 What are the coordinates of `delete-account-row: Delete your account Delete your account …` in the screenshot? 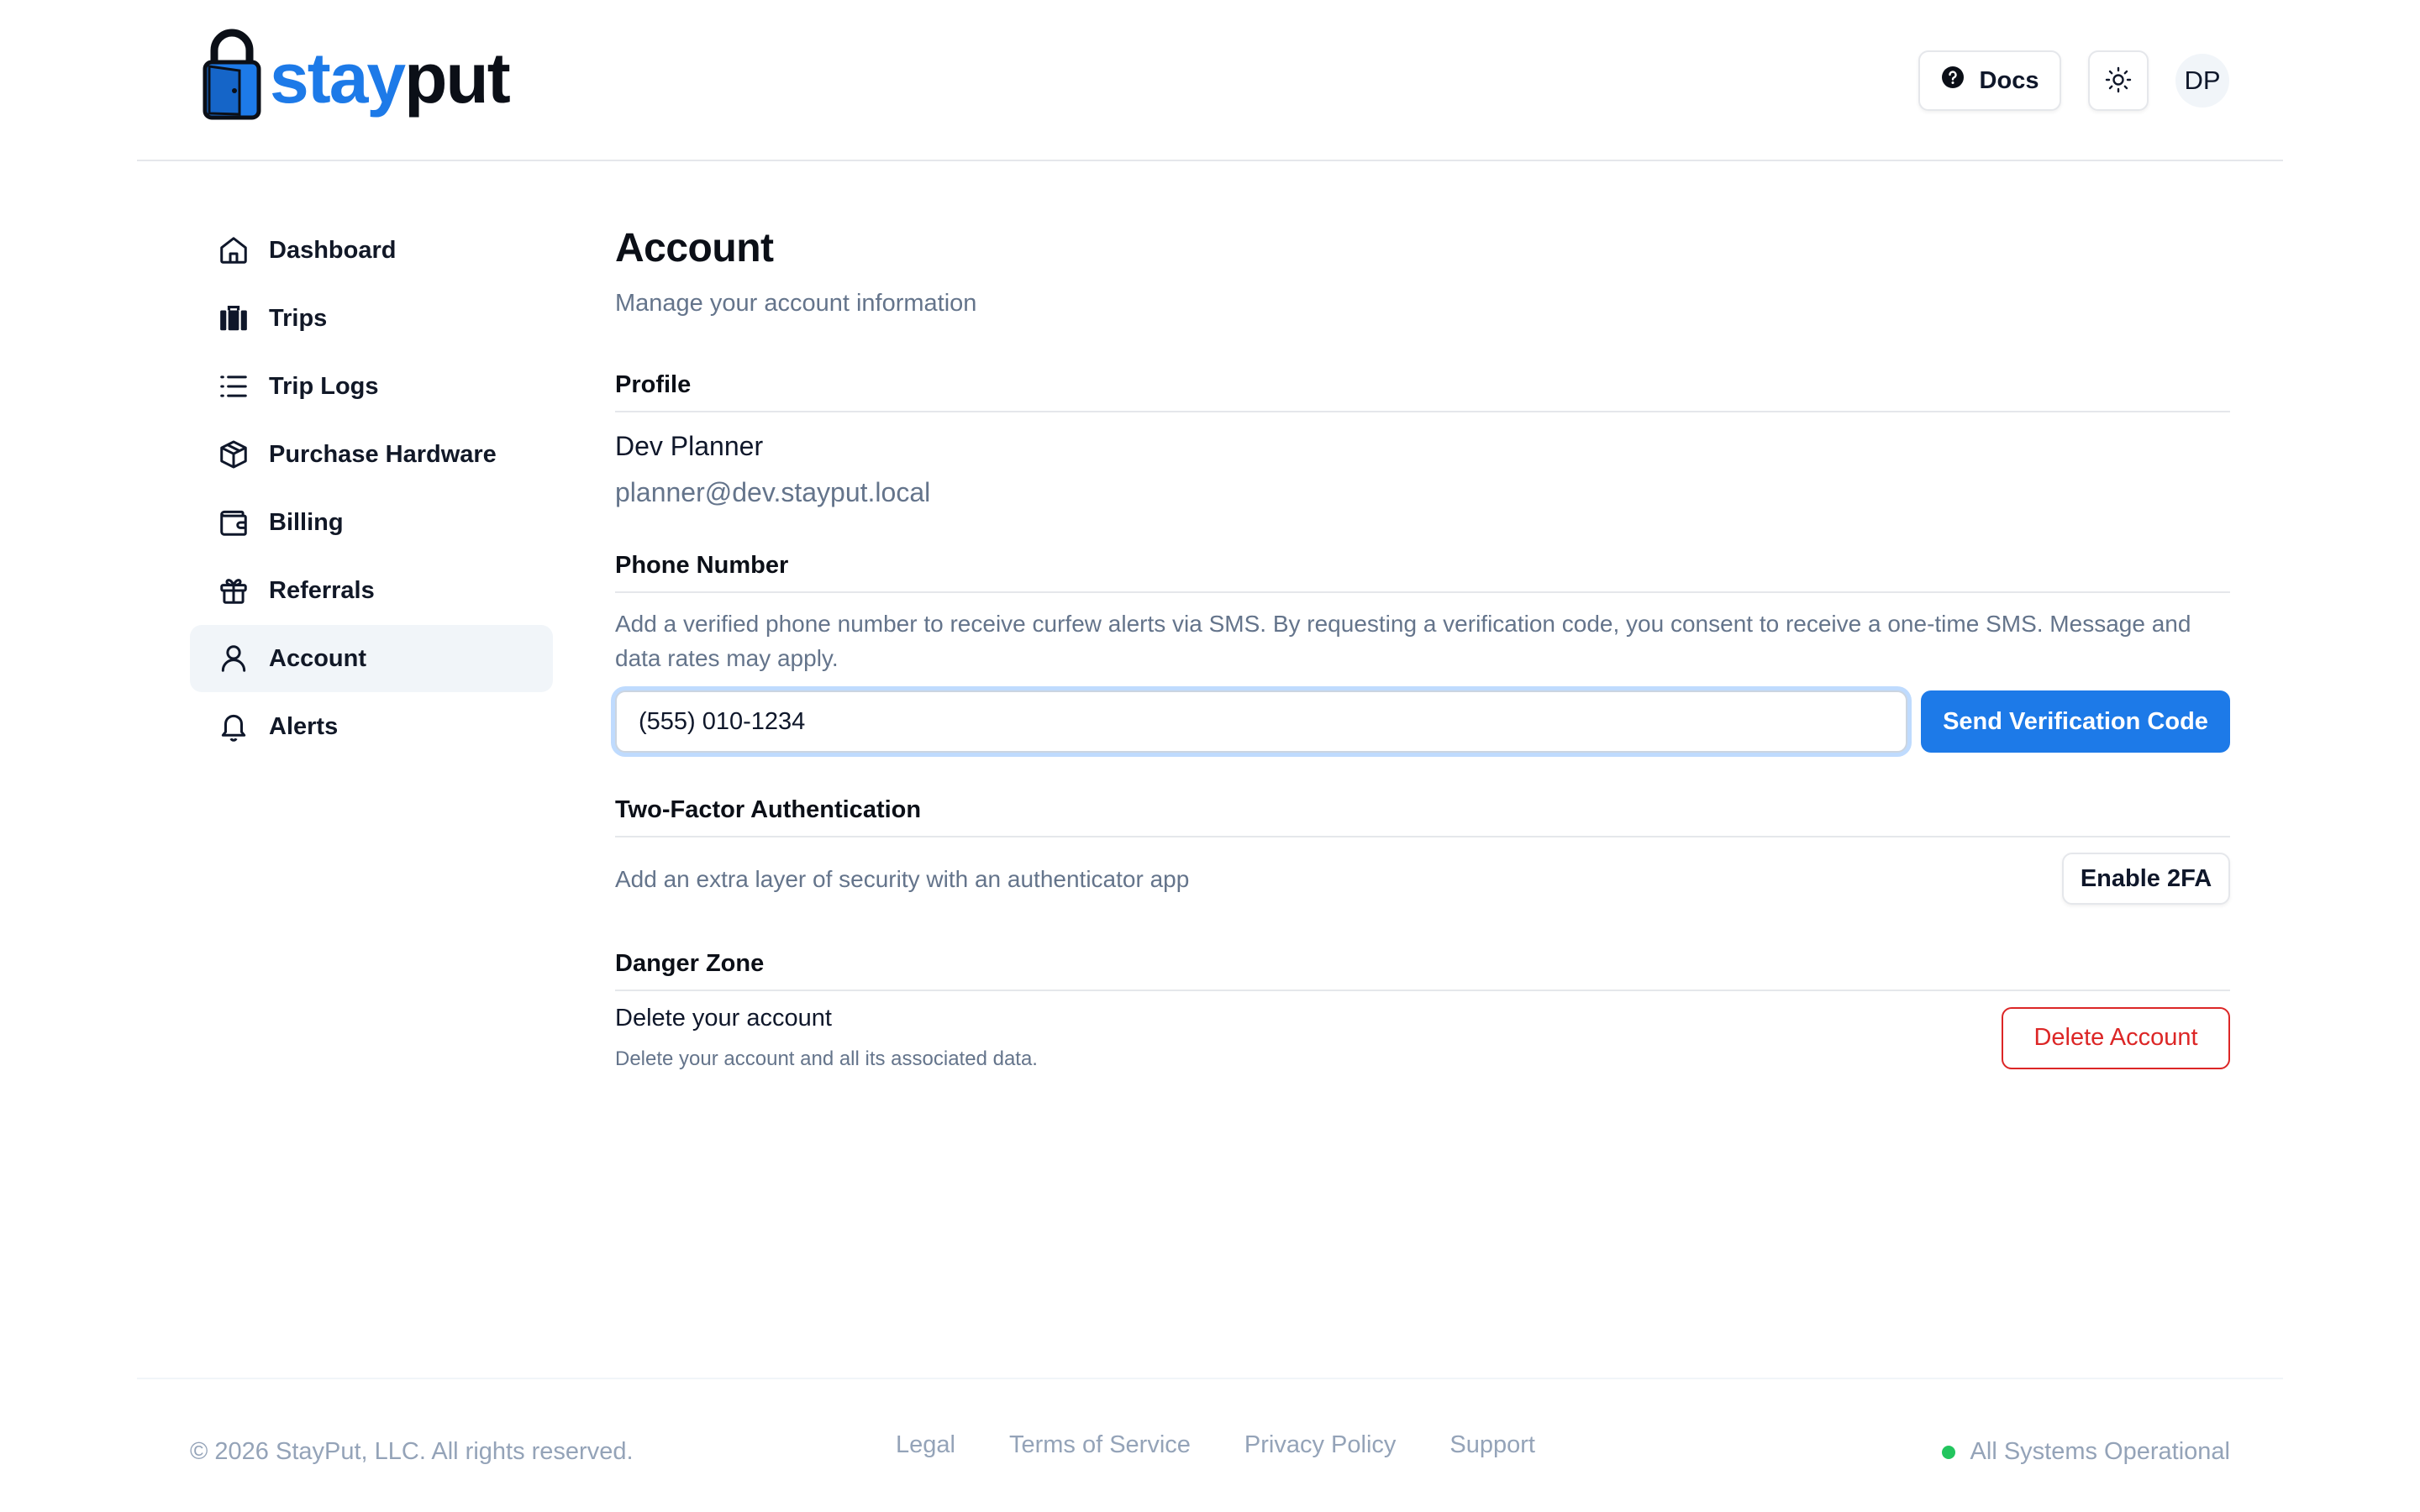 It's located at (1422, 1038).